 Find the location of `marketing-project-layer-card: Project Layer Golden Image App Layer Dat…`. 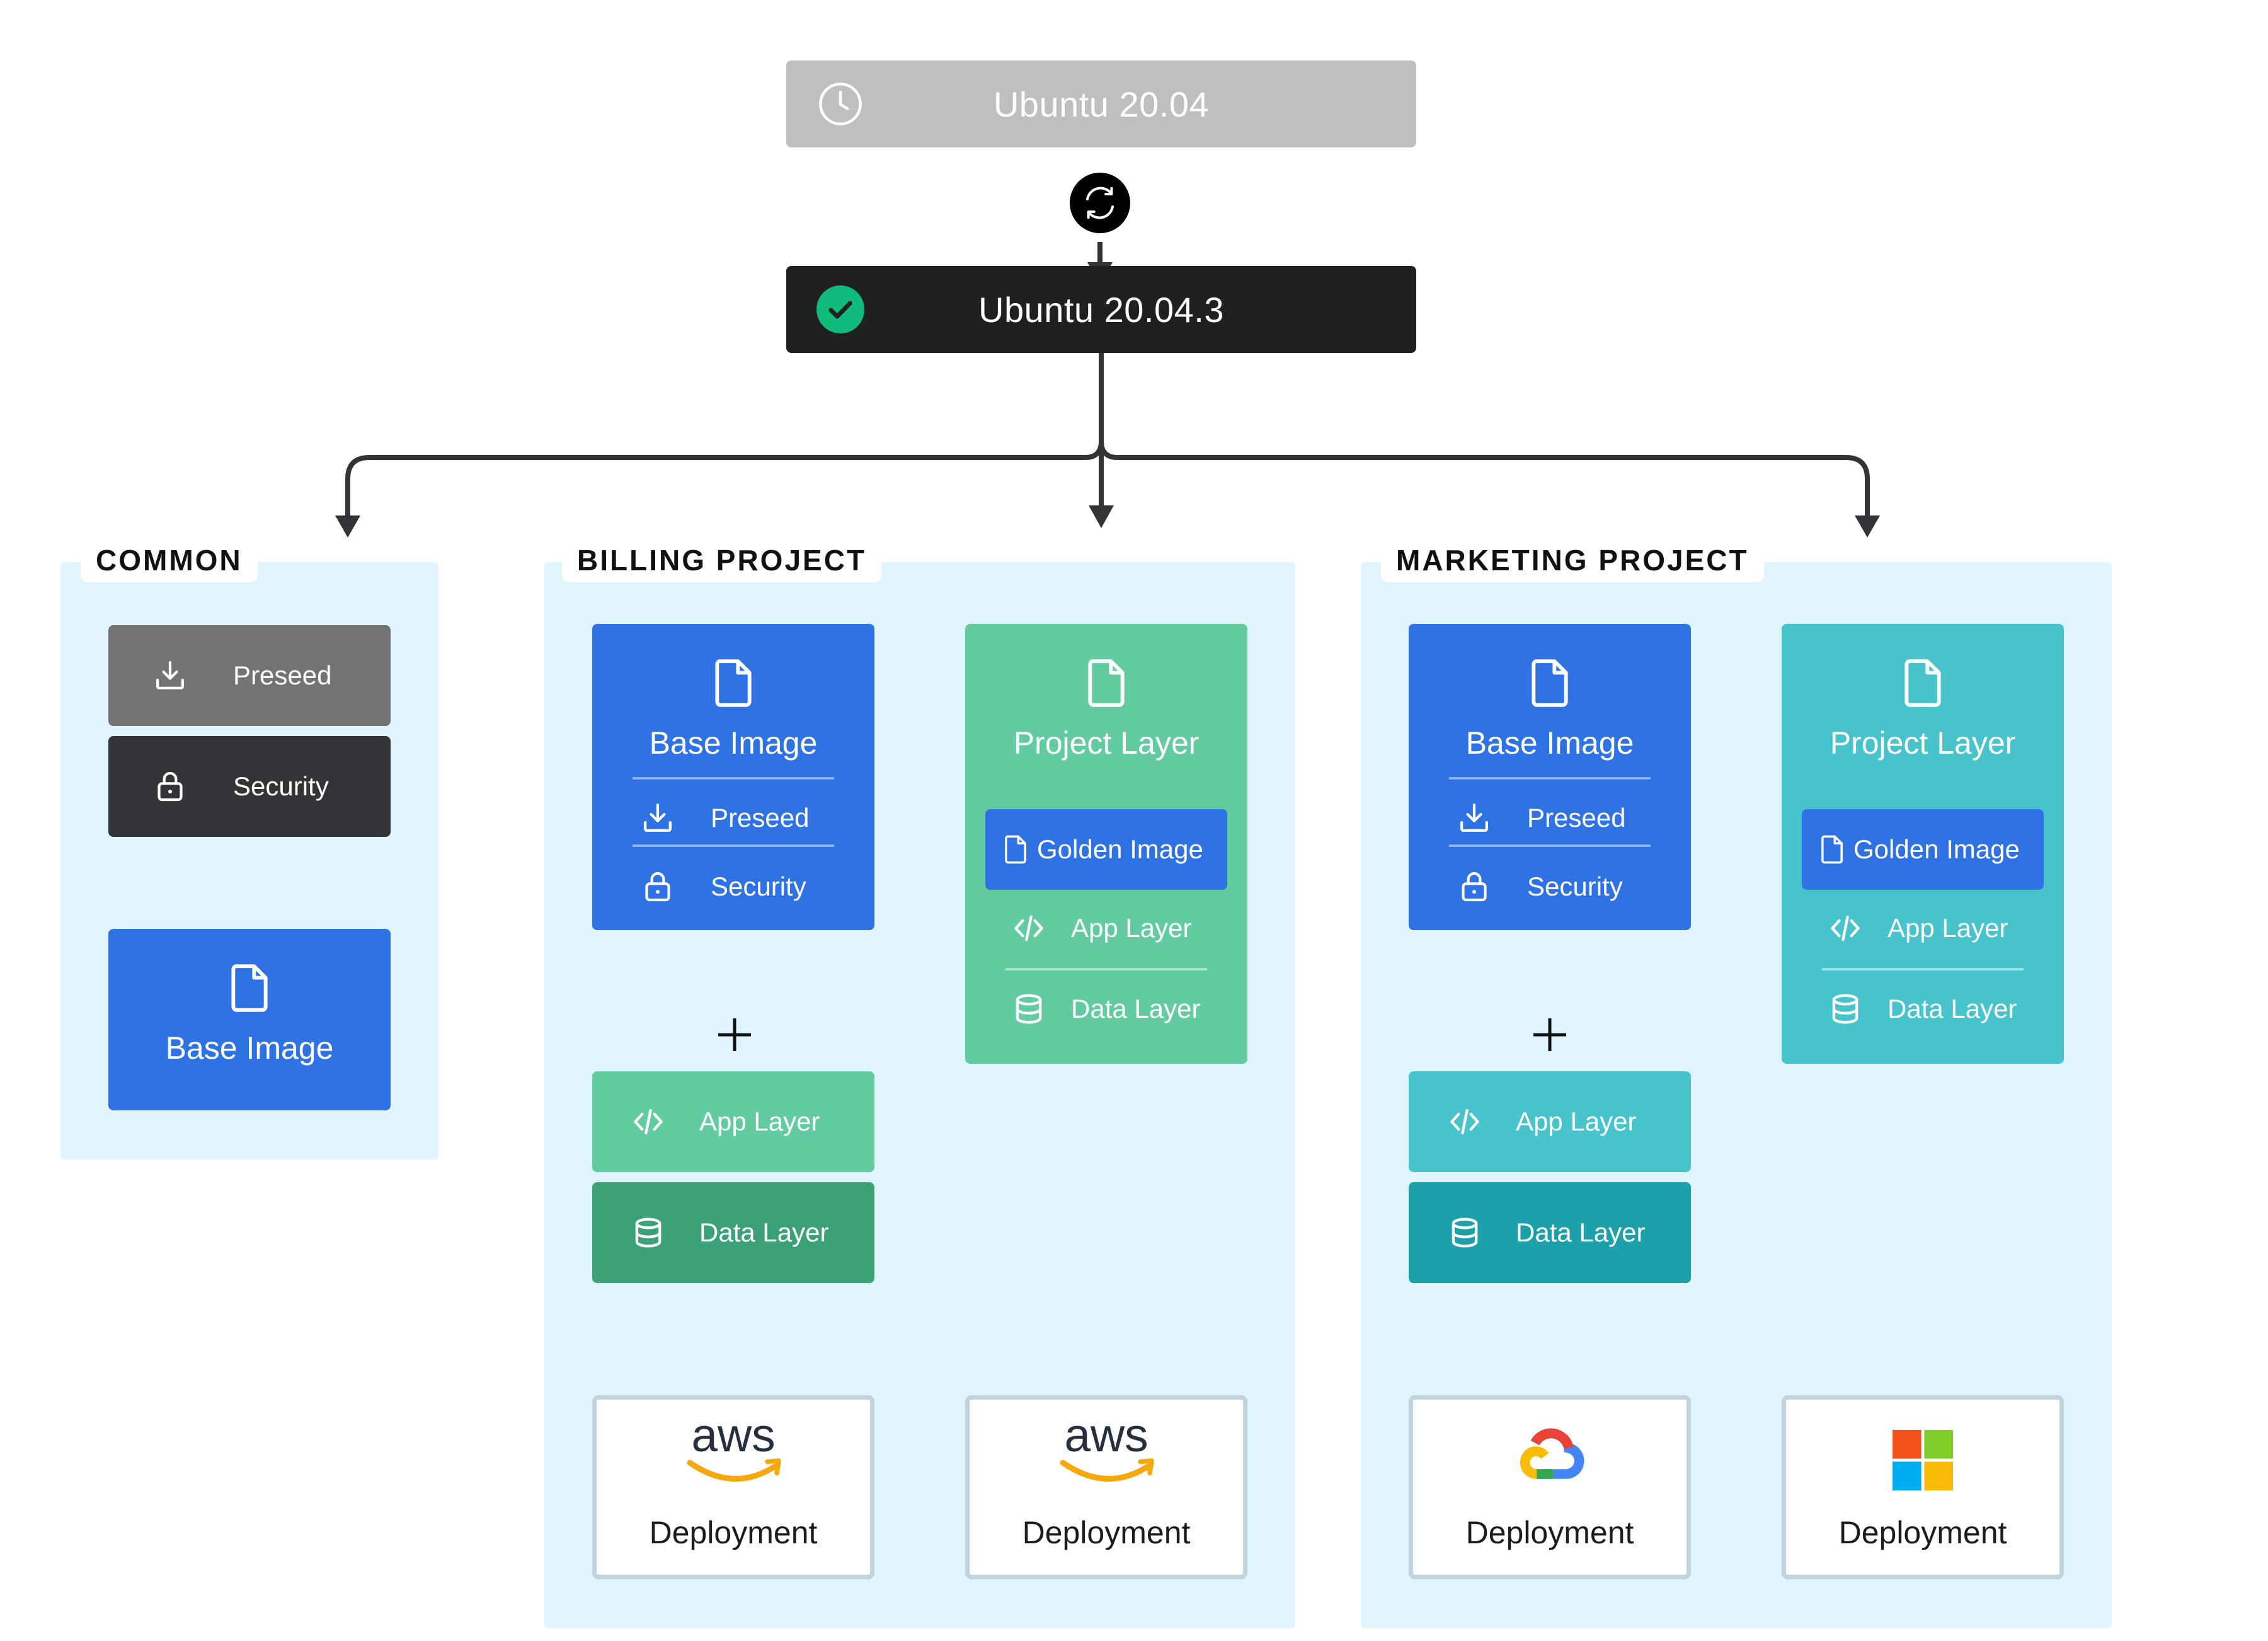

marketing-project-layer-card: Project Layer Golden Image App Layer Dat… is located at coordinates (1923, 844).